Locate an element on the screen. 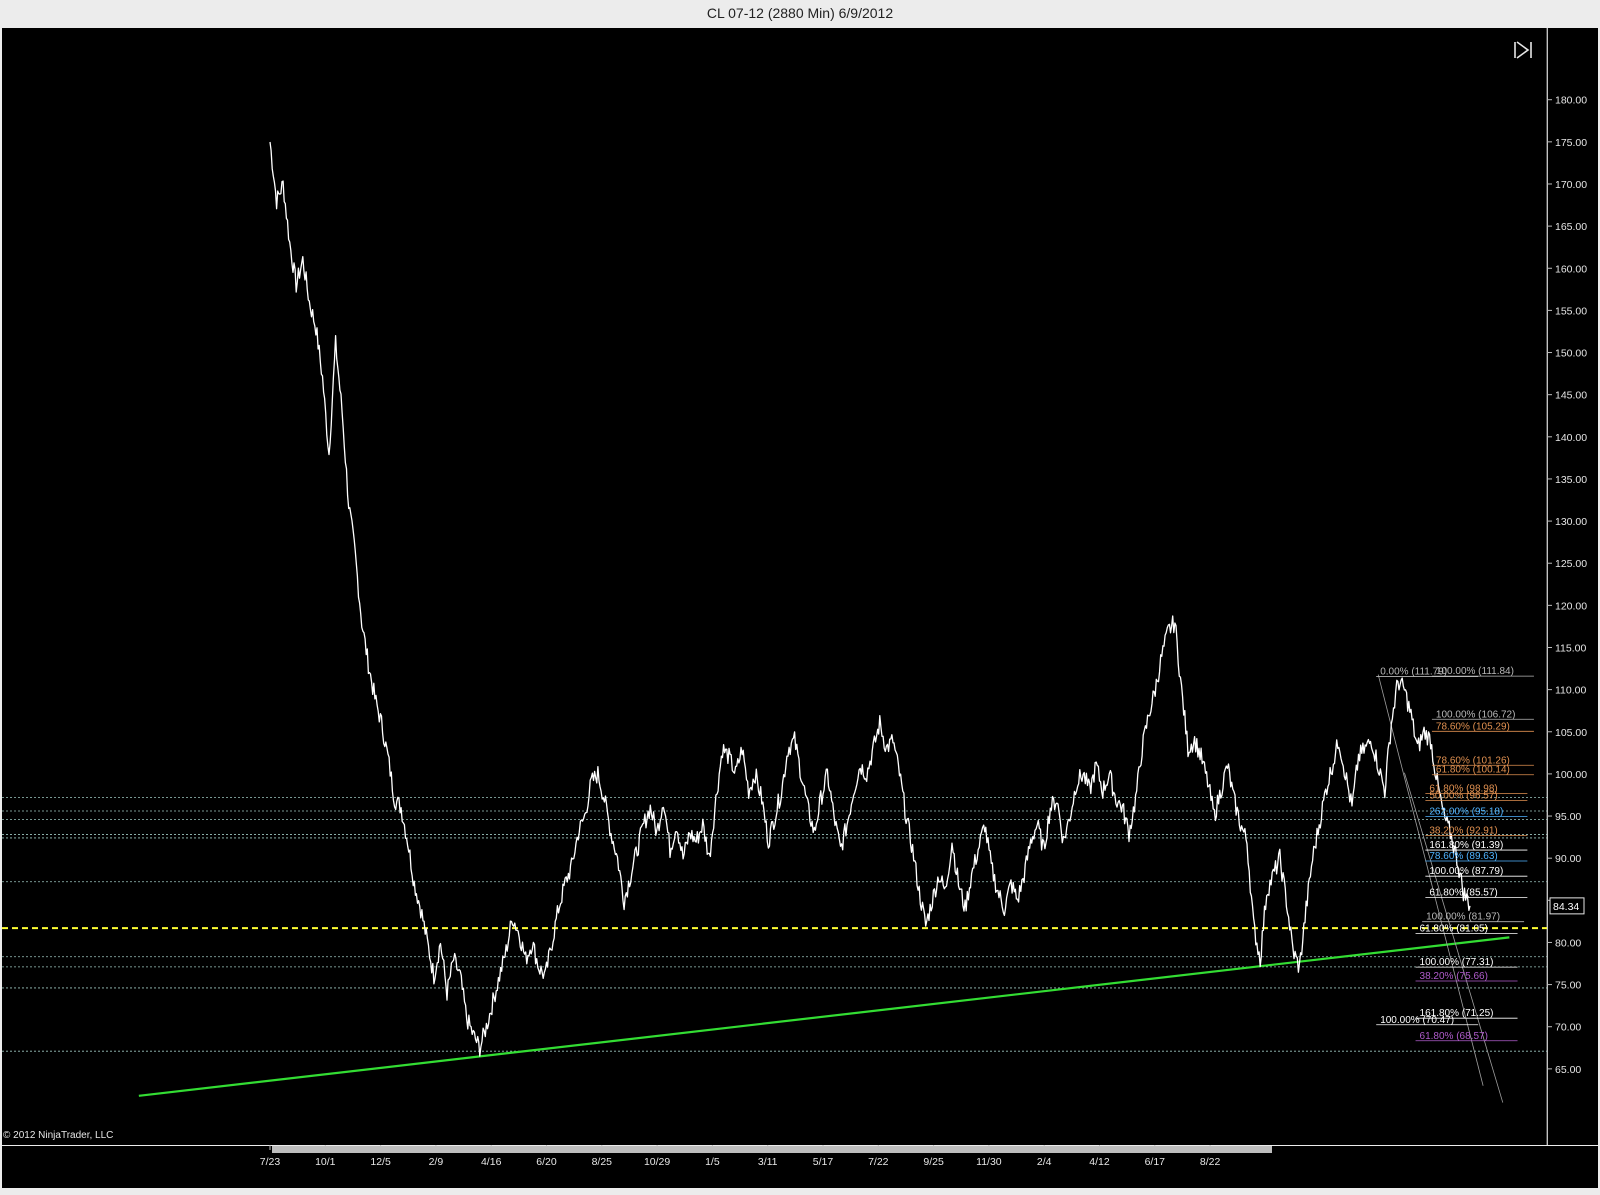 The height and width of the screenshot is (1195, 1600). x-axis-tick-label: 5/17 is located at coordinates (823, 1162).